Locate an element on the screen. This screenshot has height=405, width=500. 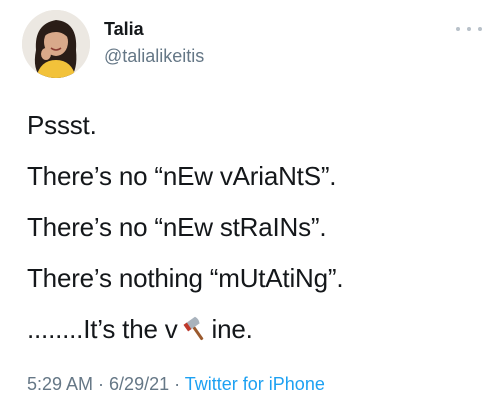
tweet-line-last-end: ine. is located at coordinates (232, 329).